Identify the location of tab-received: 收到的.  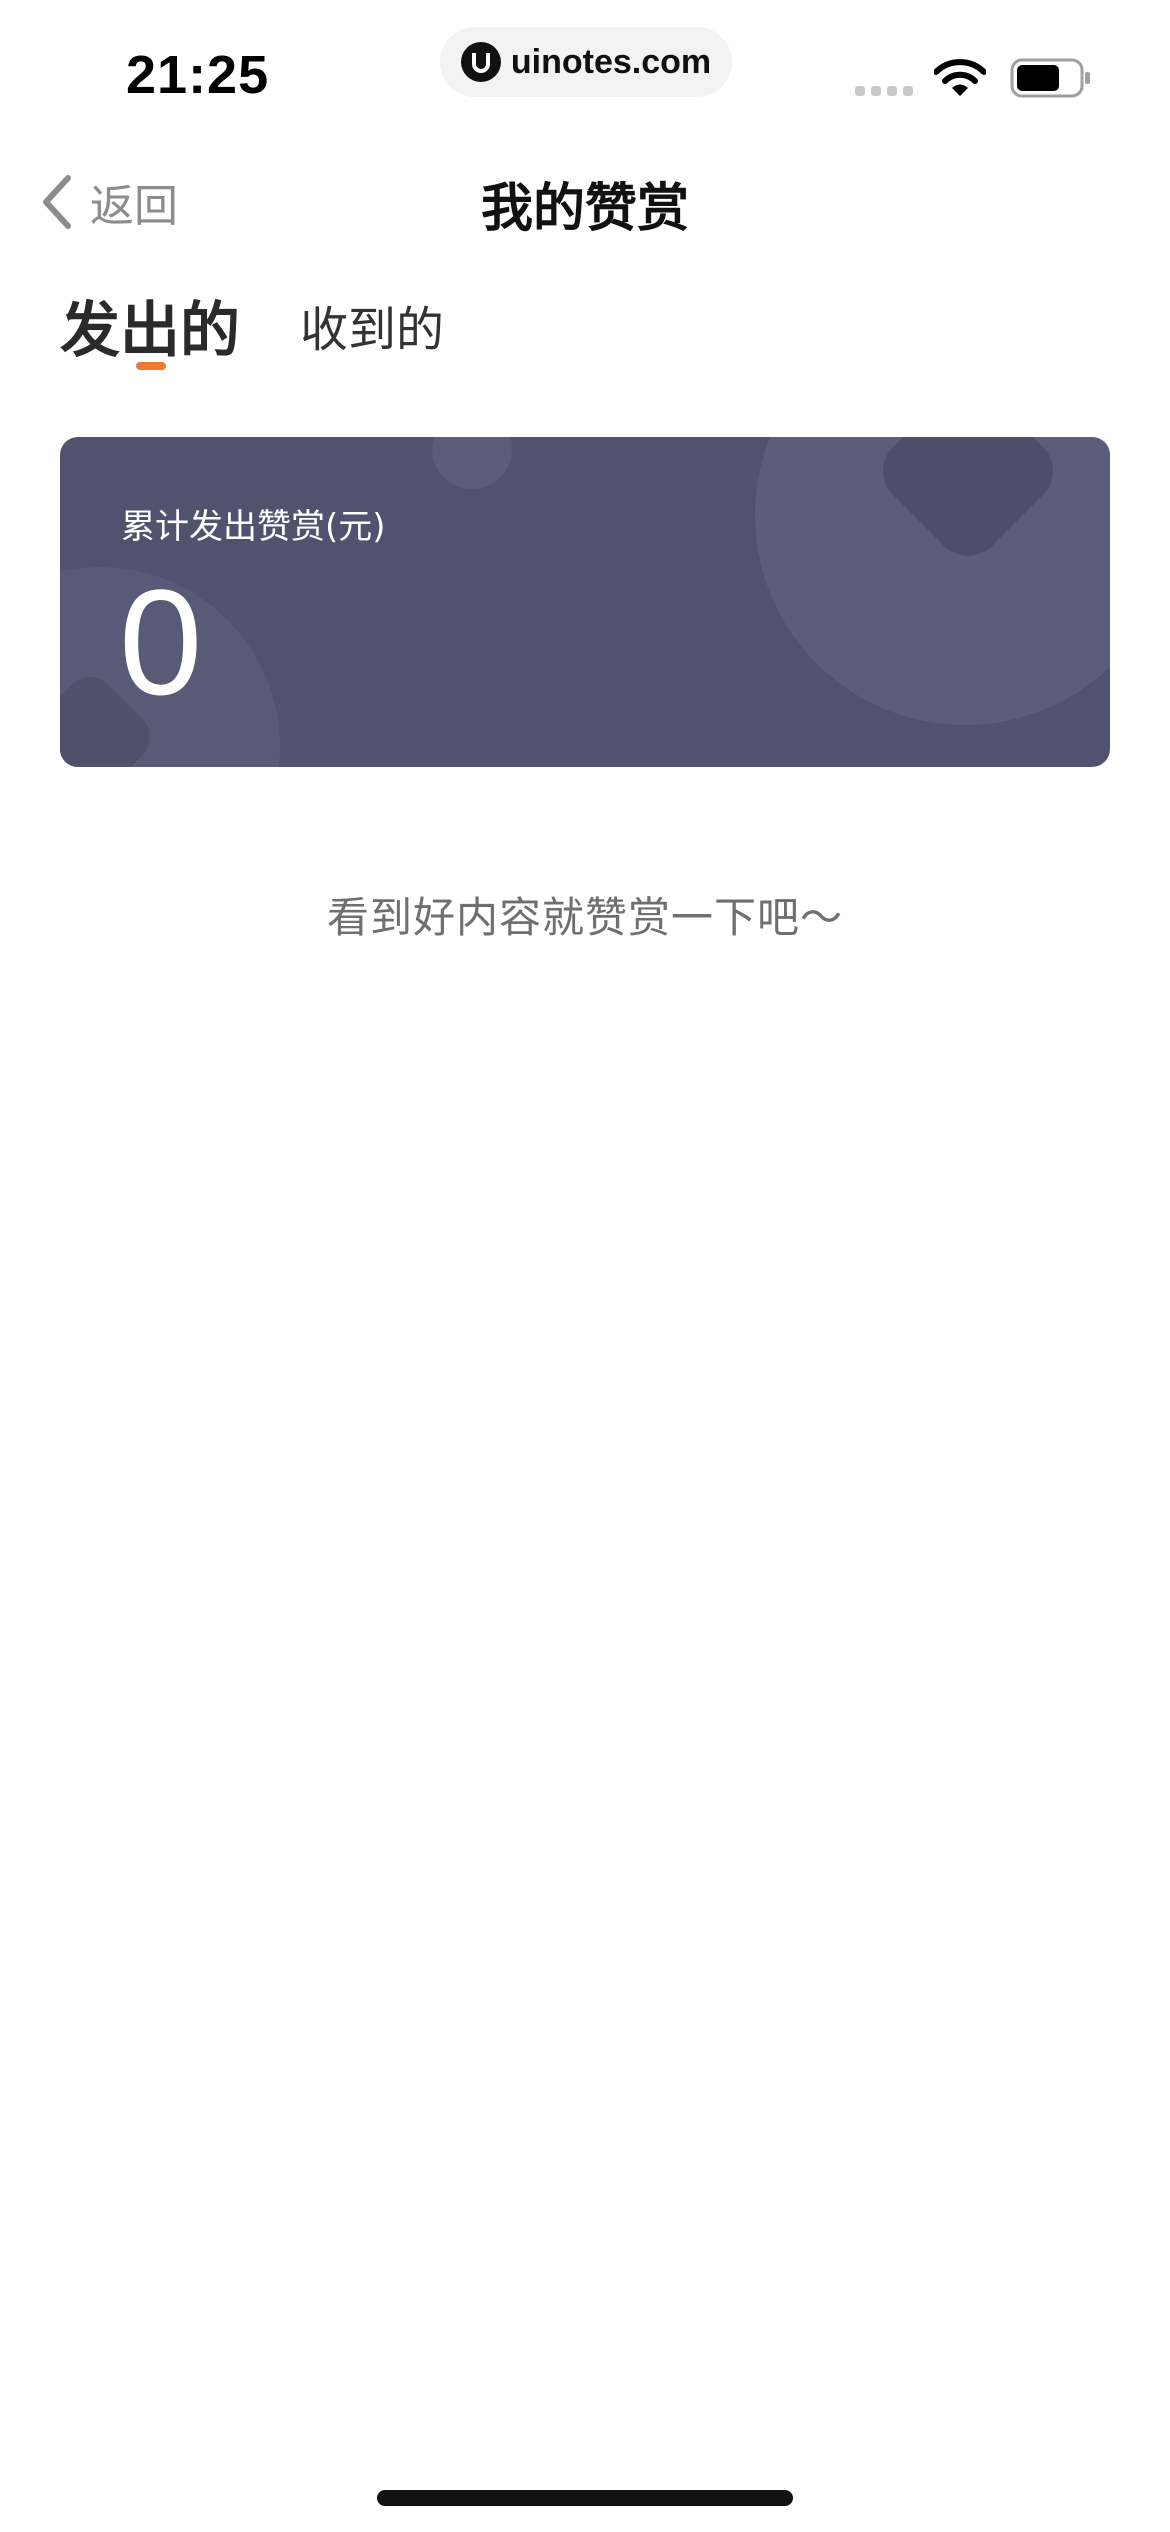
(372, 325).